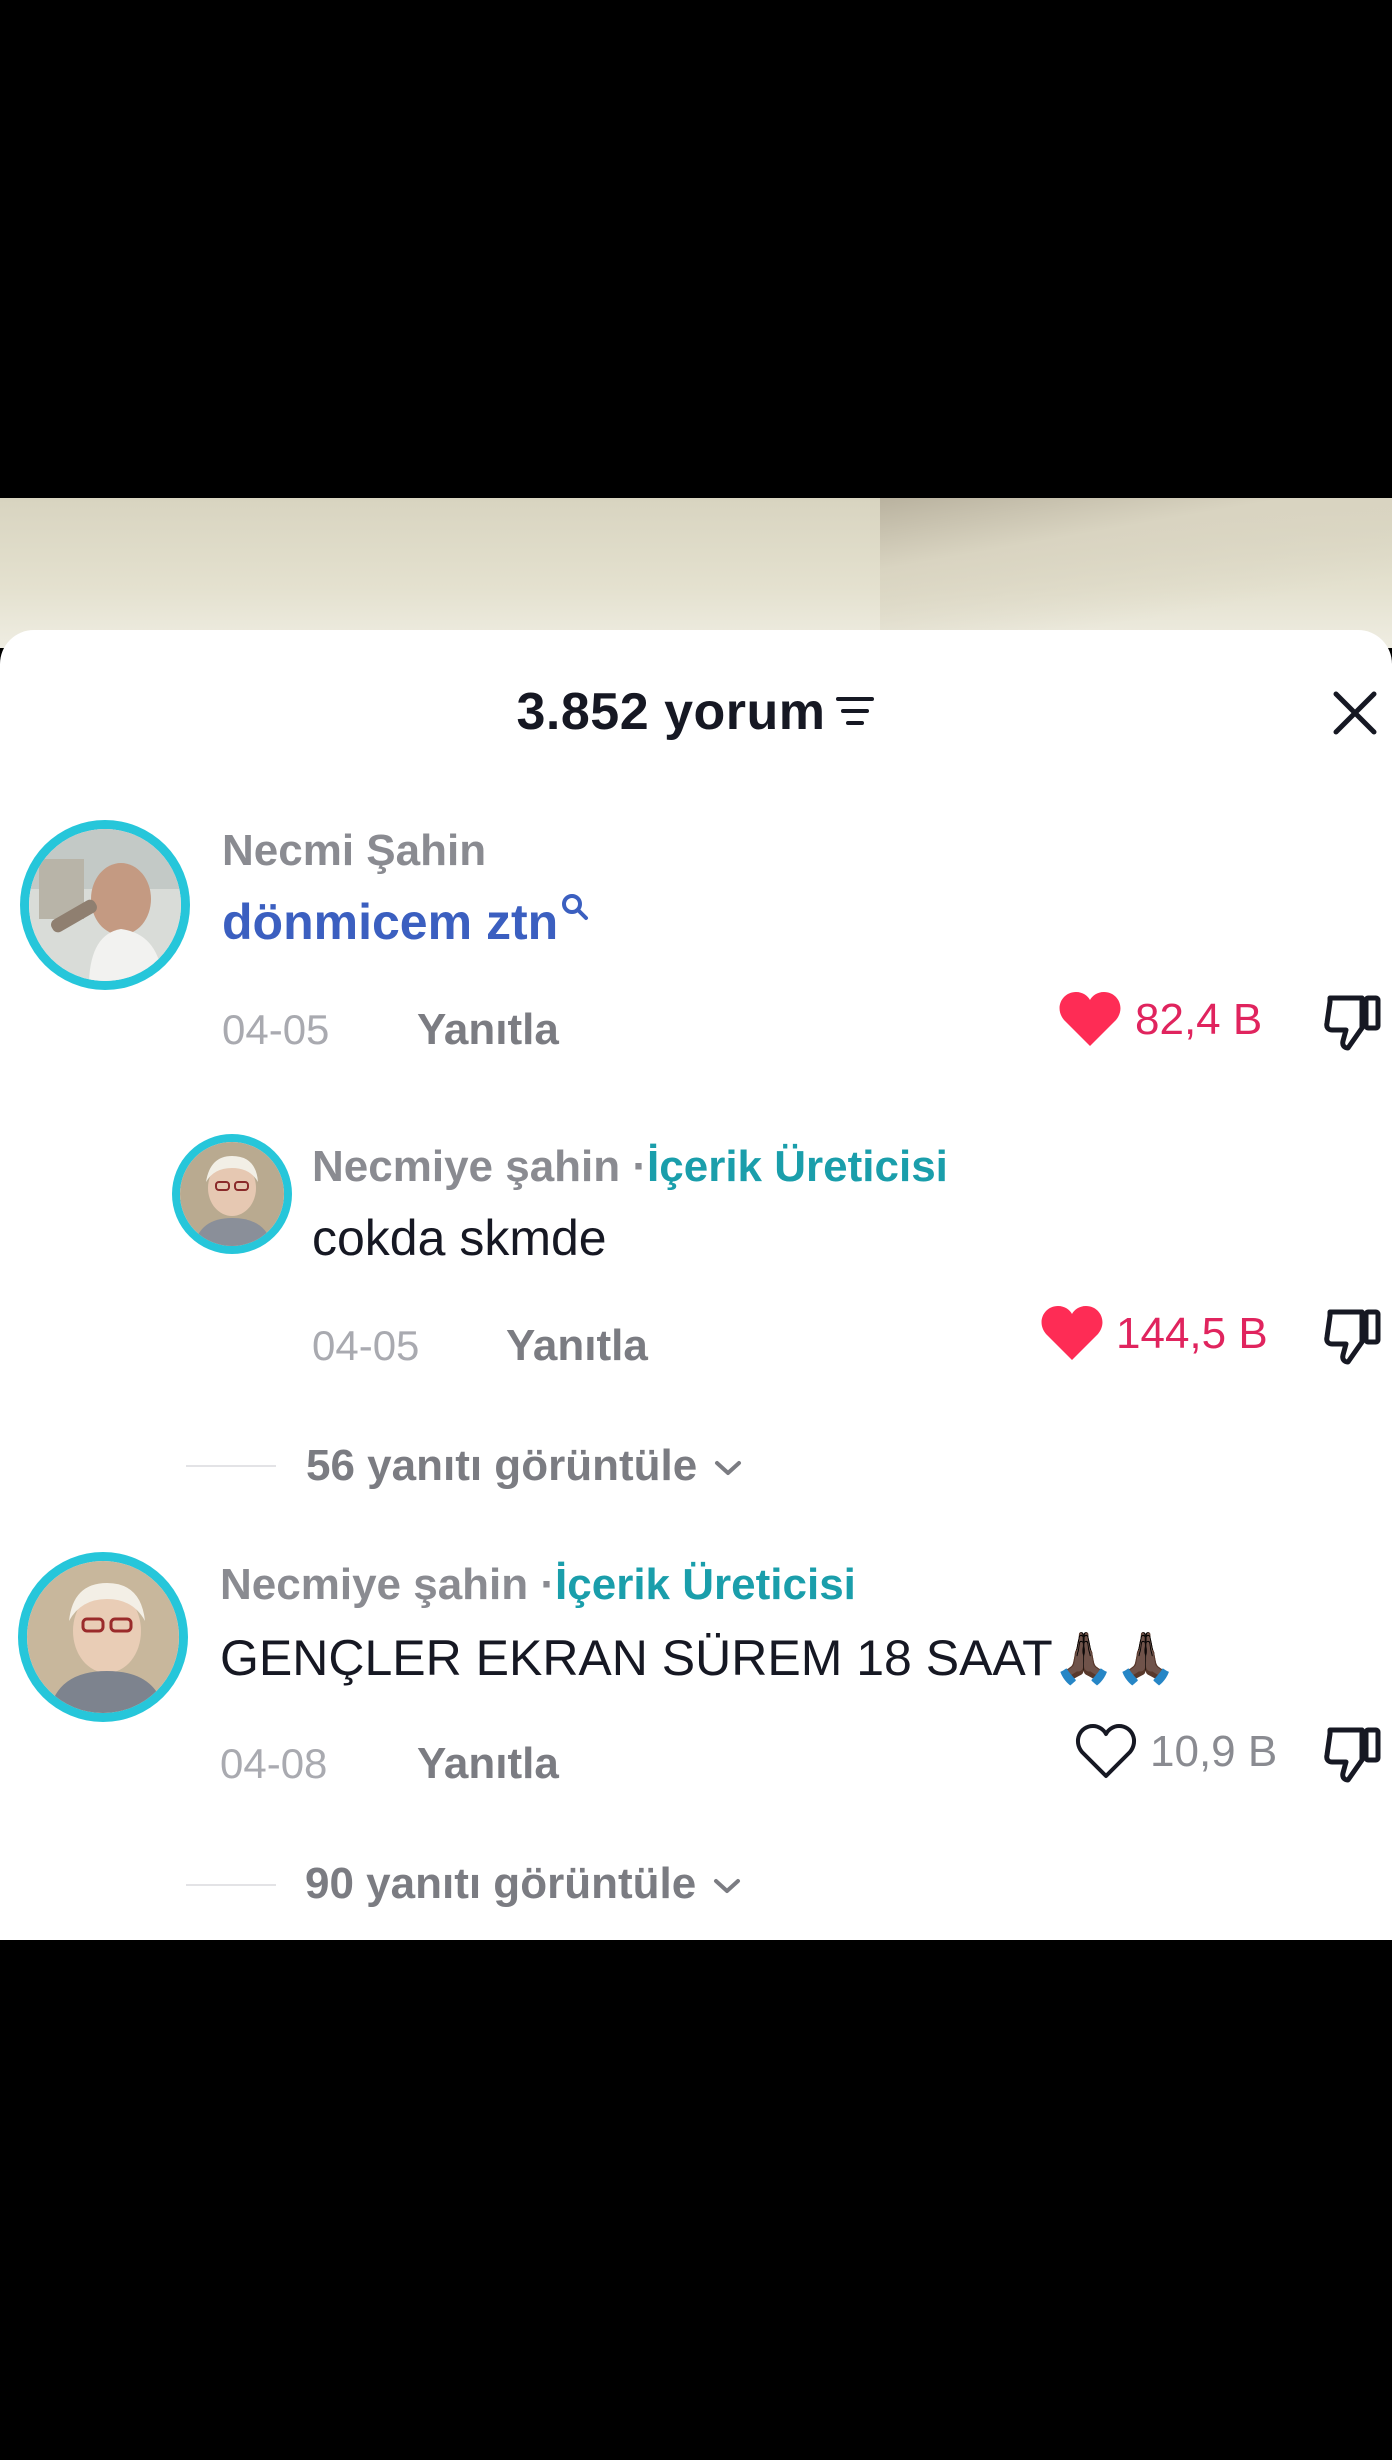 The height and width of the screenshot is (2460, 1392). Describe the element at coordinates (276, 1029) in the screenshot. I see `comment-date: 04-05` at that location.